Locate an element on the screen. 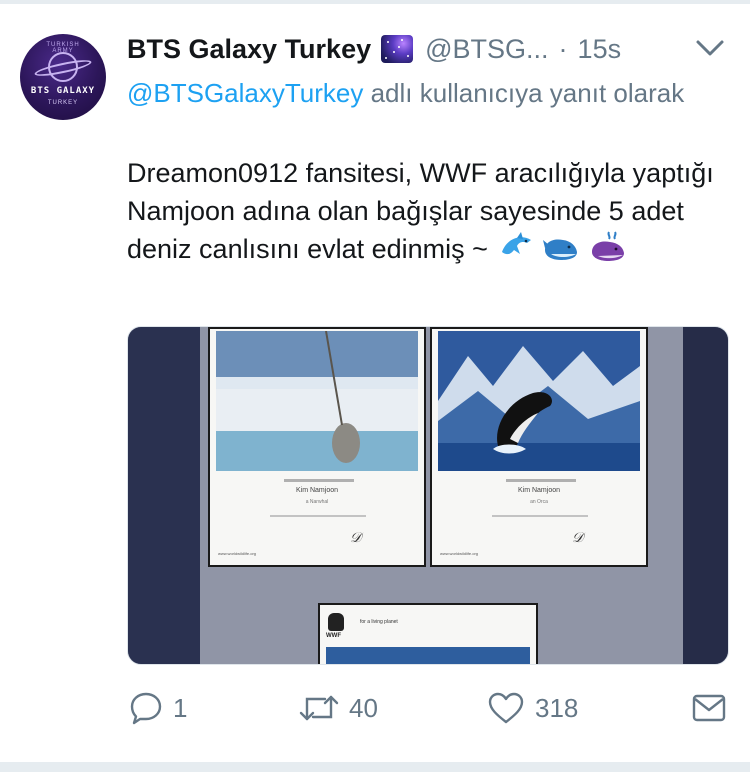 The width and height of the screenshot is (750, 772). bottom-divider is located at coordinates (375, 767).